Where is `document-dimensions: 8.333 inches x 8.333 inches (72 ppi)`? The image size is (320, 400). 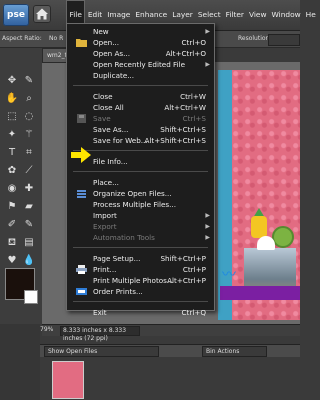
document-dimensions: 8.333 inches x 8.333 inches (72 ppi) is located at coordinates (100, 334).